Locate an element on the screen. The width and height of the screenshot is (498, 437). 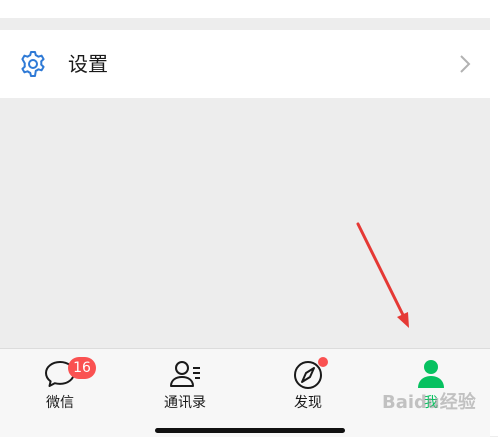
person-icon is located at coordinates (431, 374).